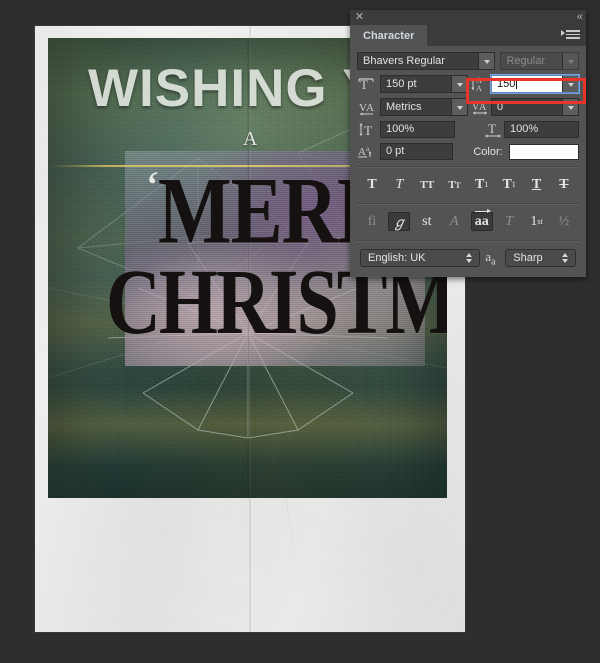  I want to click on discretionary-ligatures-button: st, so click(427, 221).